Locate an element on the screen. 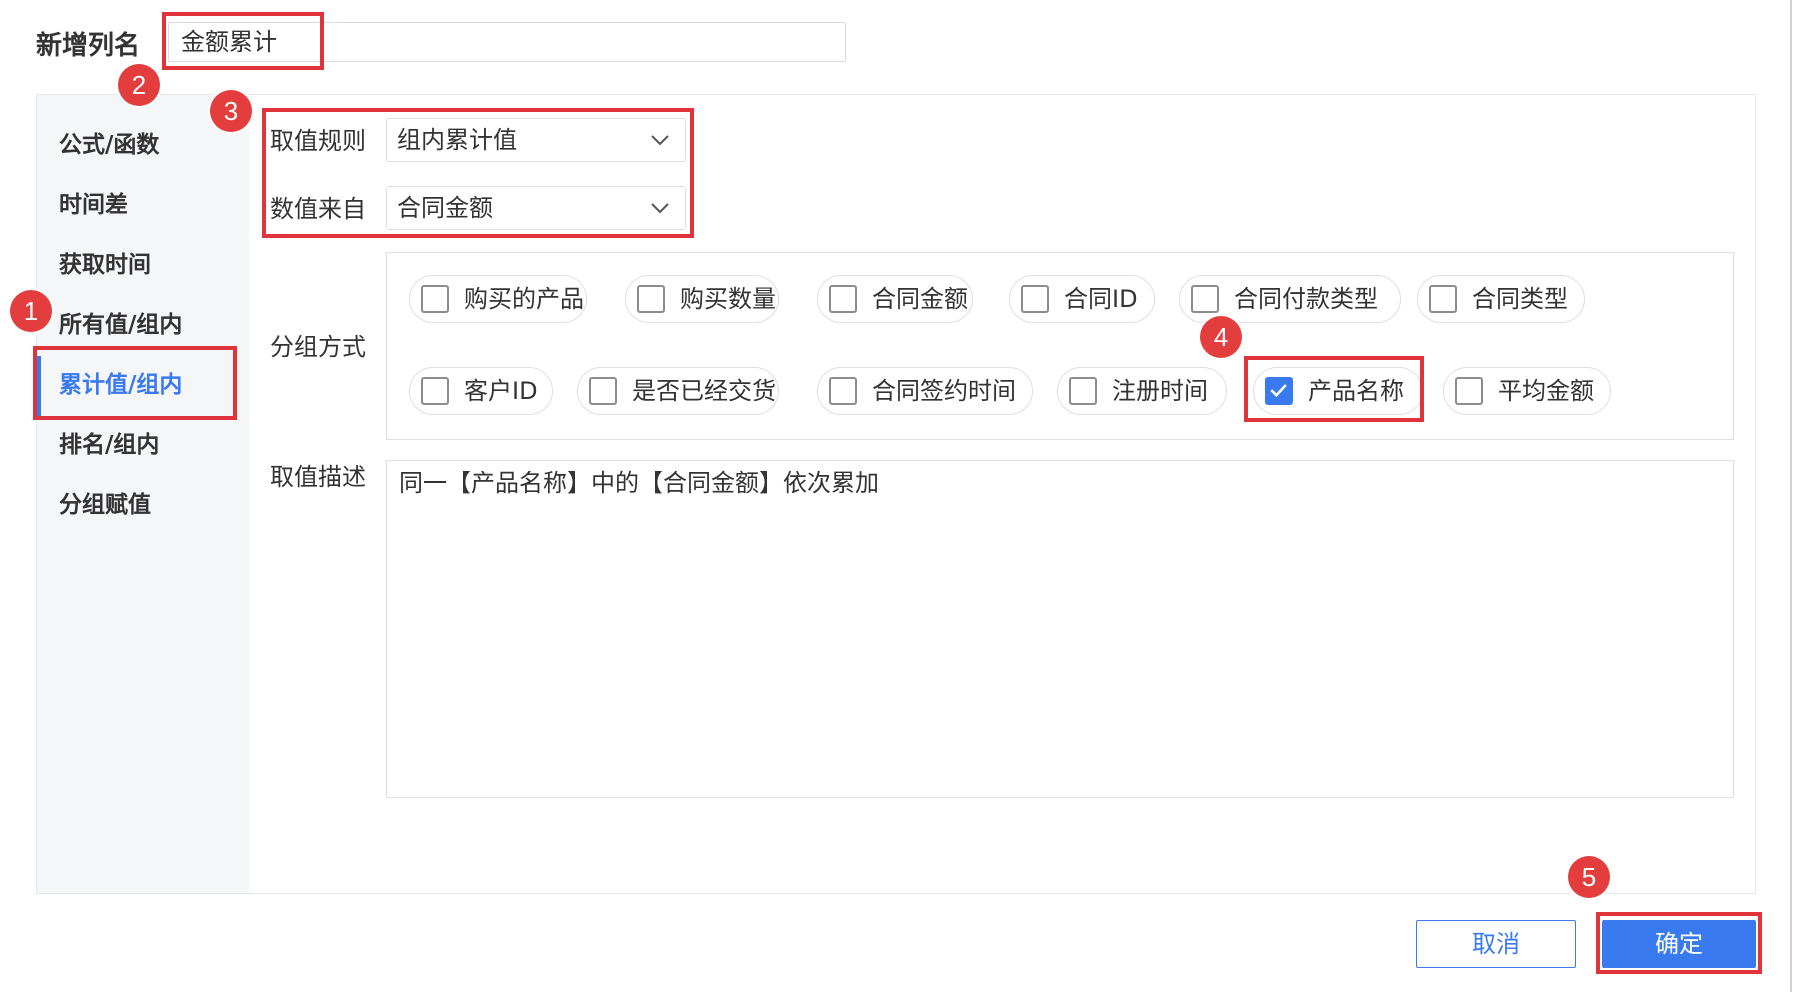 The width and height of the screenshot is (1798, 992). group-label: 分组方式 is located at coordinates (318, 347).